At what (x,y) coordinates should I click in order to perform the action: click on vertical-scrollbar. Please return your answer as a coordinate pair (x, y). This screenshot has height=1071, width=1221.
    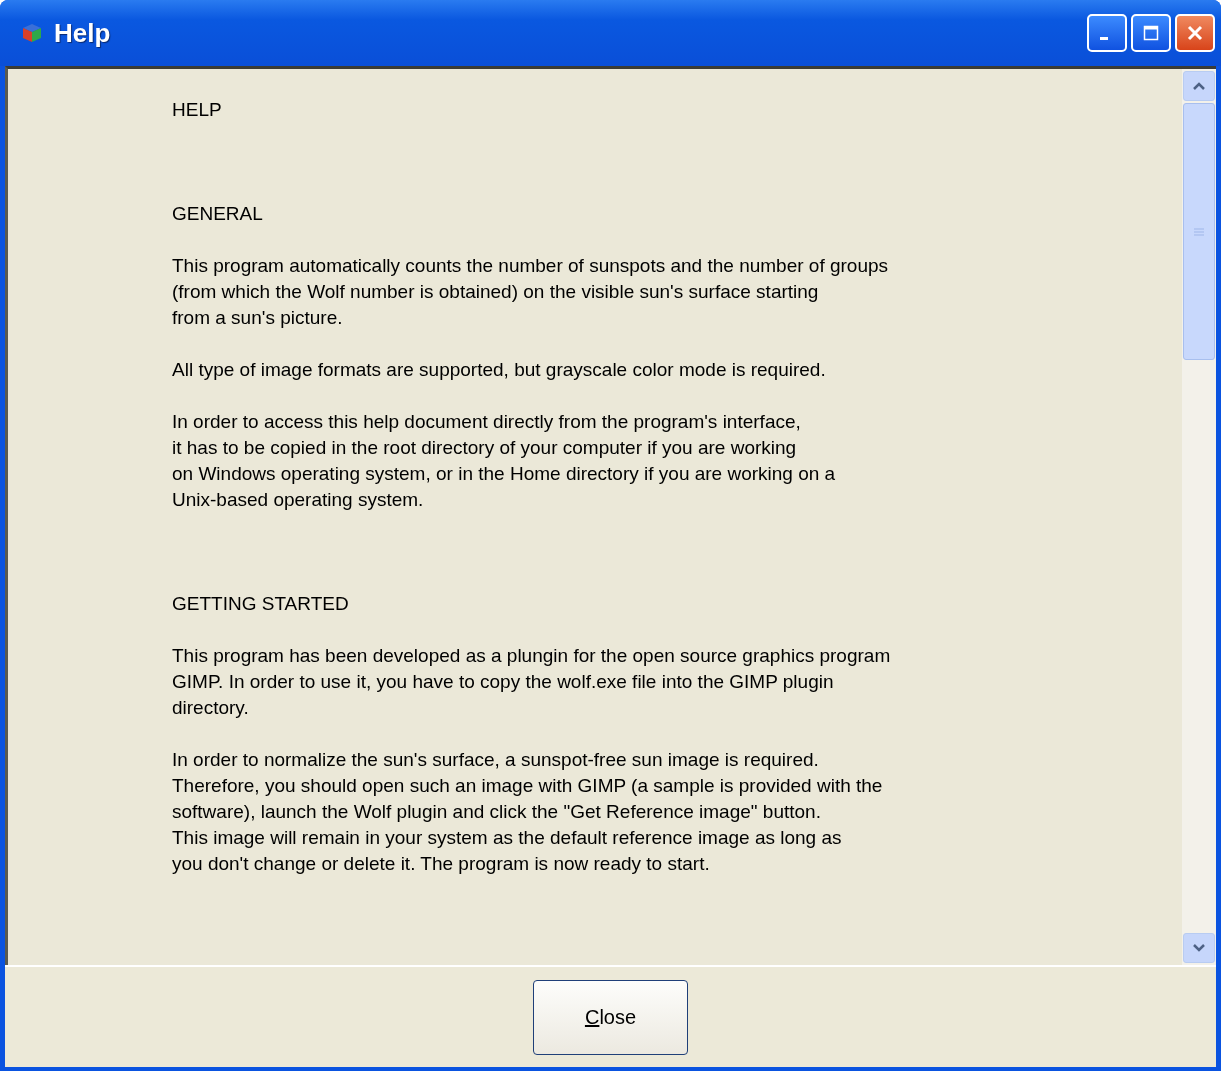
    Looking at the image, I should click on (1199, 517).